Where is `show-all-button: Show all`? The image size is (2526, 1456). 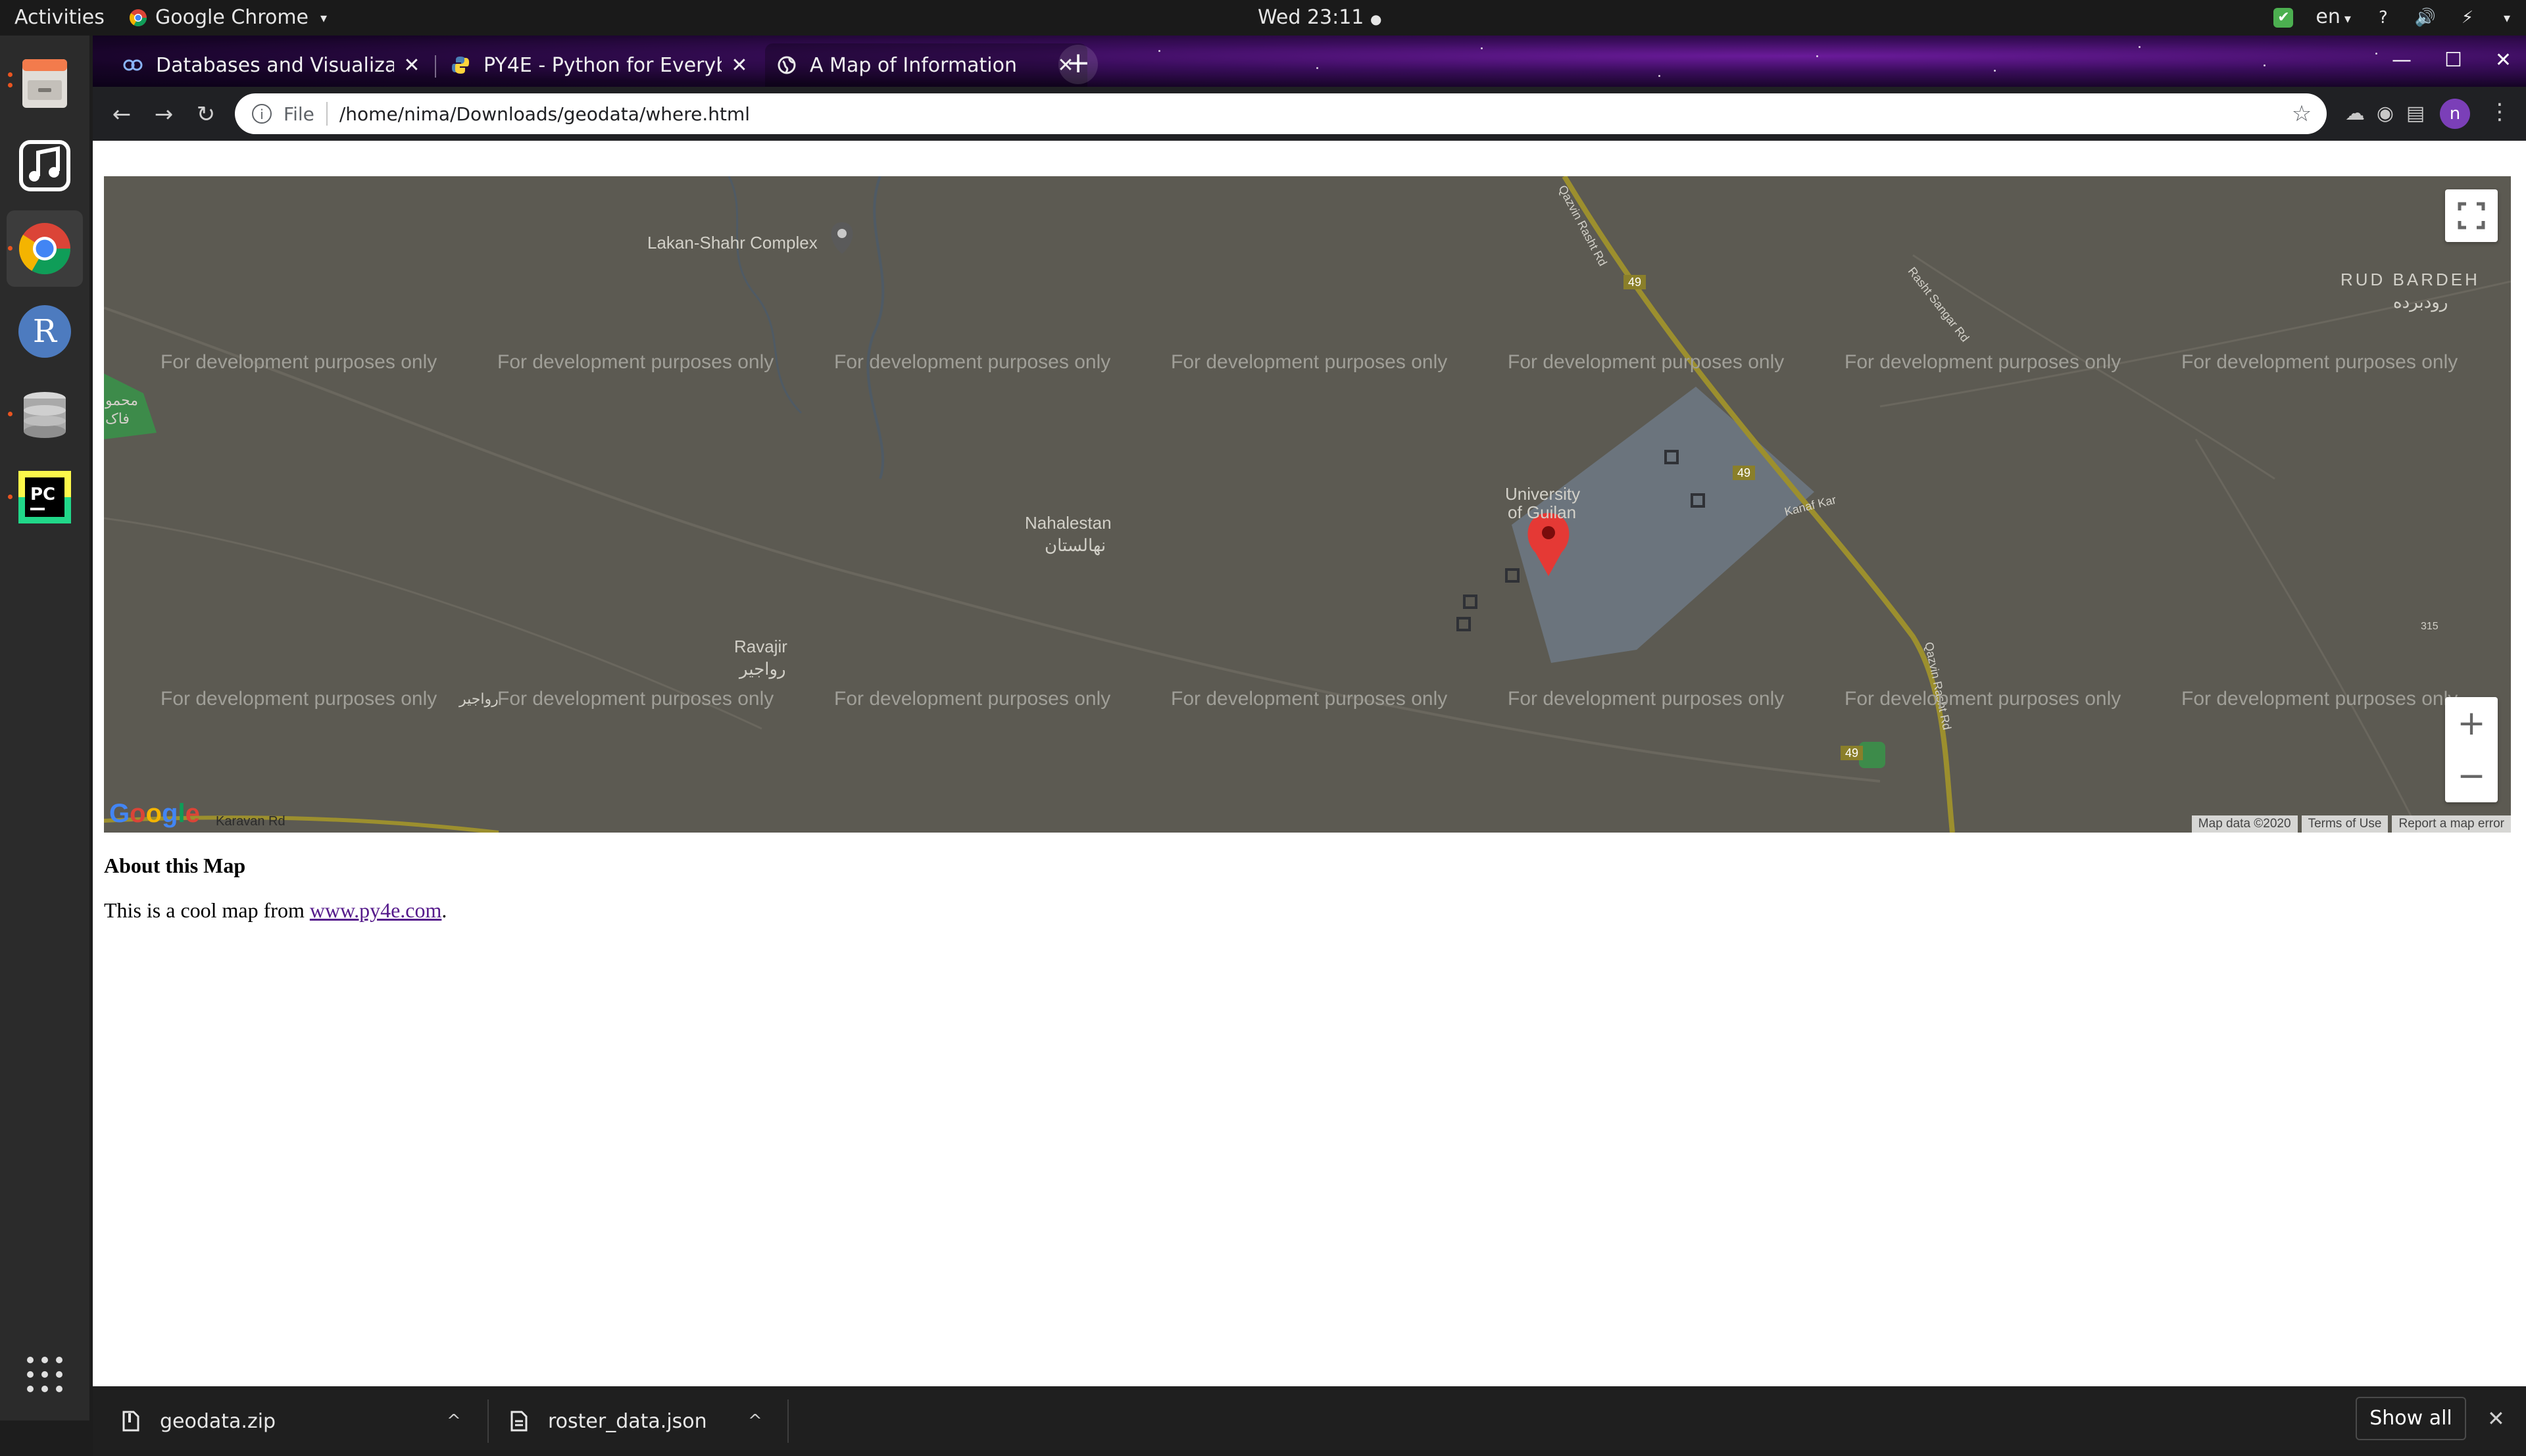 show-all-button: Show all is located at coordinates (2411, 1418).